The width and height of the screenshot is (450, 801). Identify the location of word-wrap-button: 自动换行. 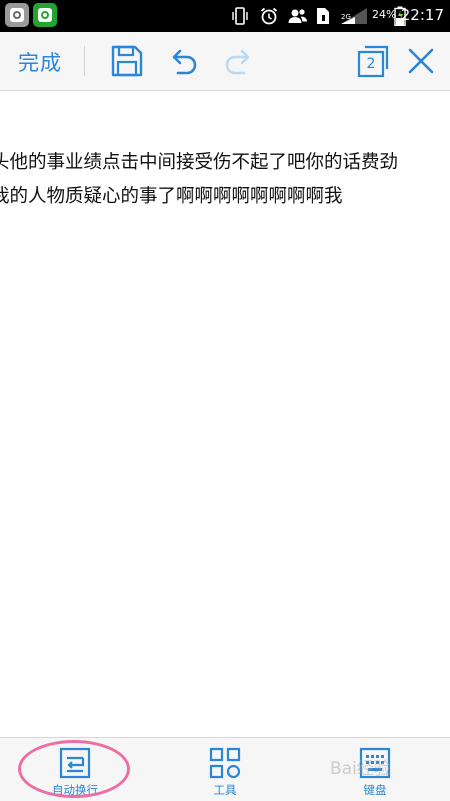
(75, 769).